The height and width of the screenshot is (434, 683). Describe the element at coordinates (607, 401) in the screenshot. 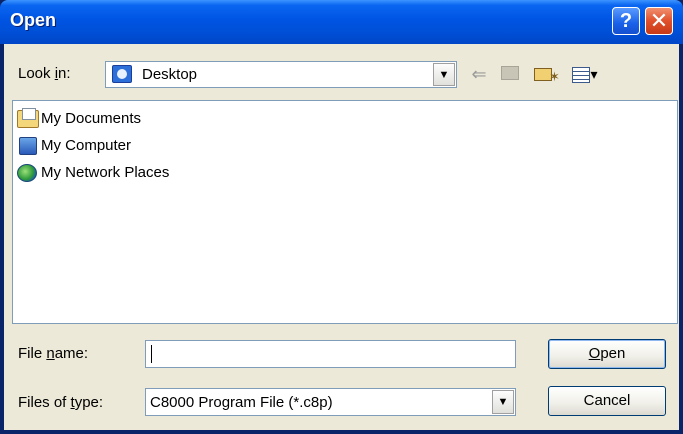

I see `cancel-button: Cancel` at that location.